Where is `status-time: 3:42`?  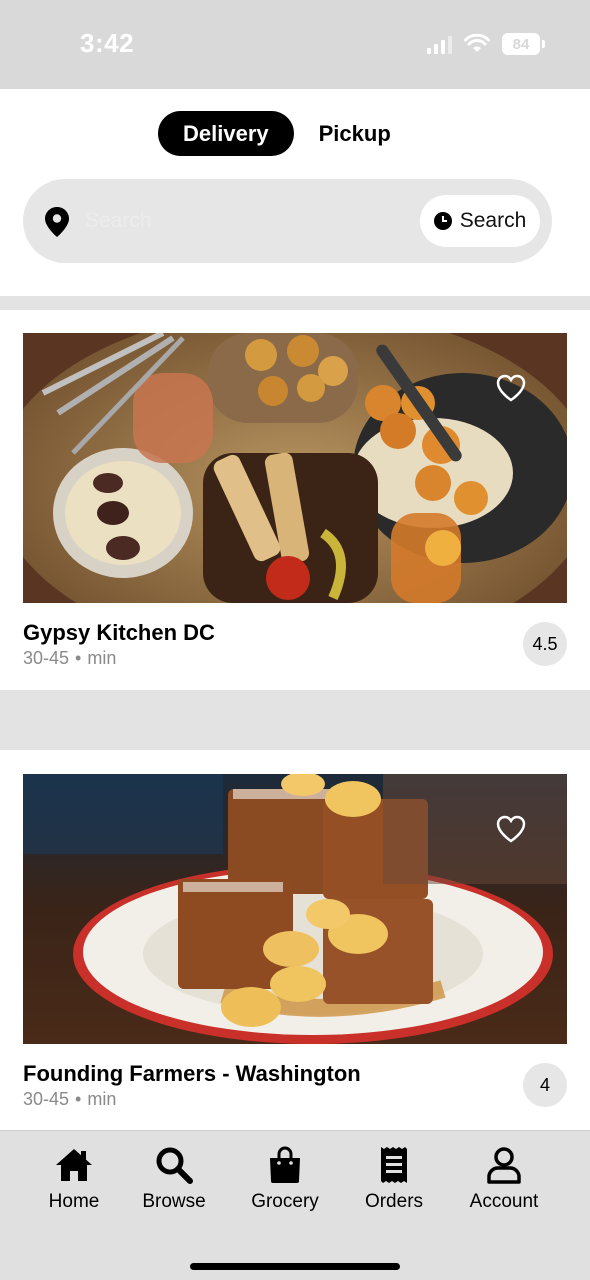
status-time: 3:42 is located at coordinates (107, 43).